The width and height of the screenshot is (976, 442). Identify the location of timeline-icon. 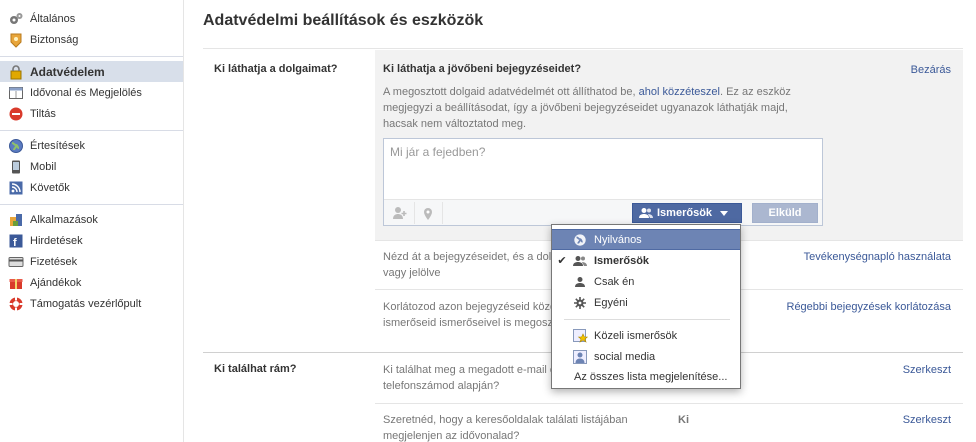
(16, 93).